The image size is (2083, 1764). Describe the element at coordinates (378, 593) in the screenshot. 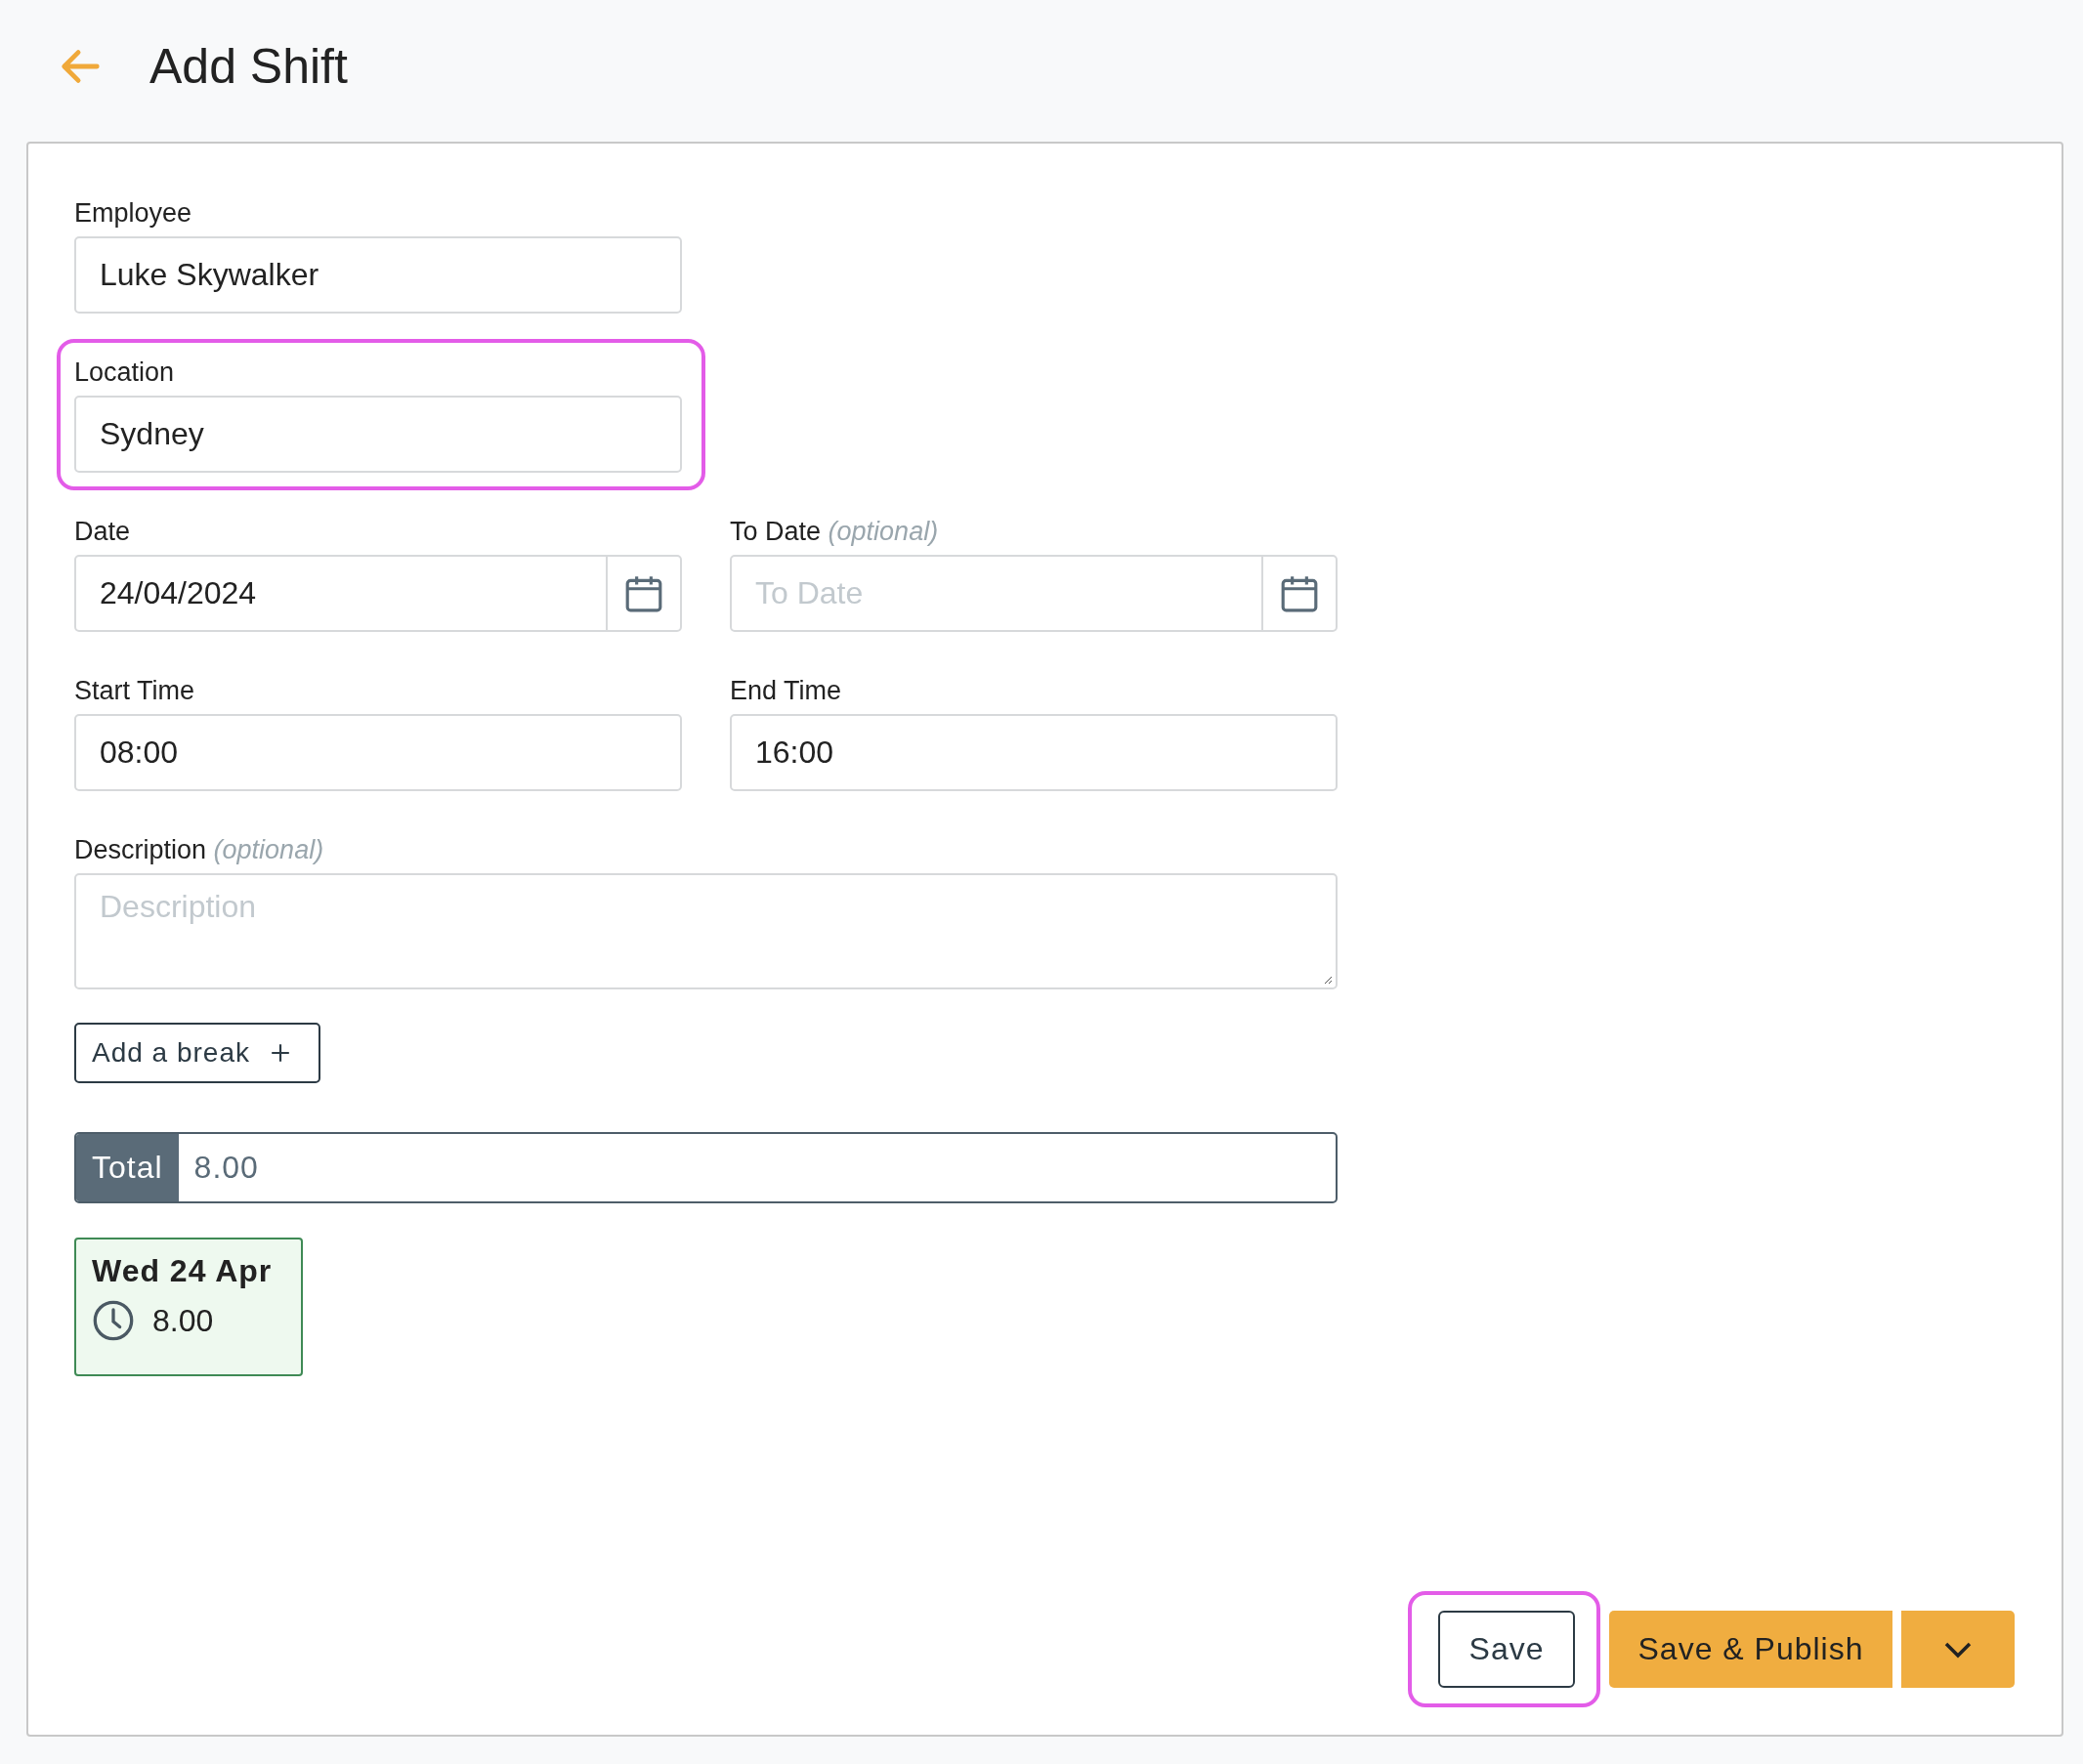

I see `date-field: 24/04/2024` at that location.